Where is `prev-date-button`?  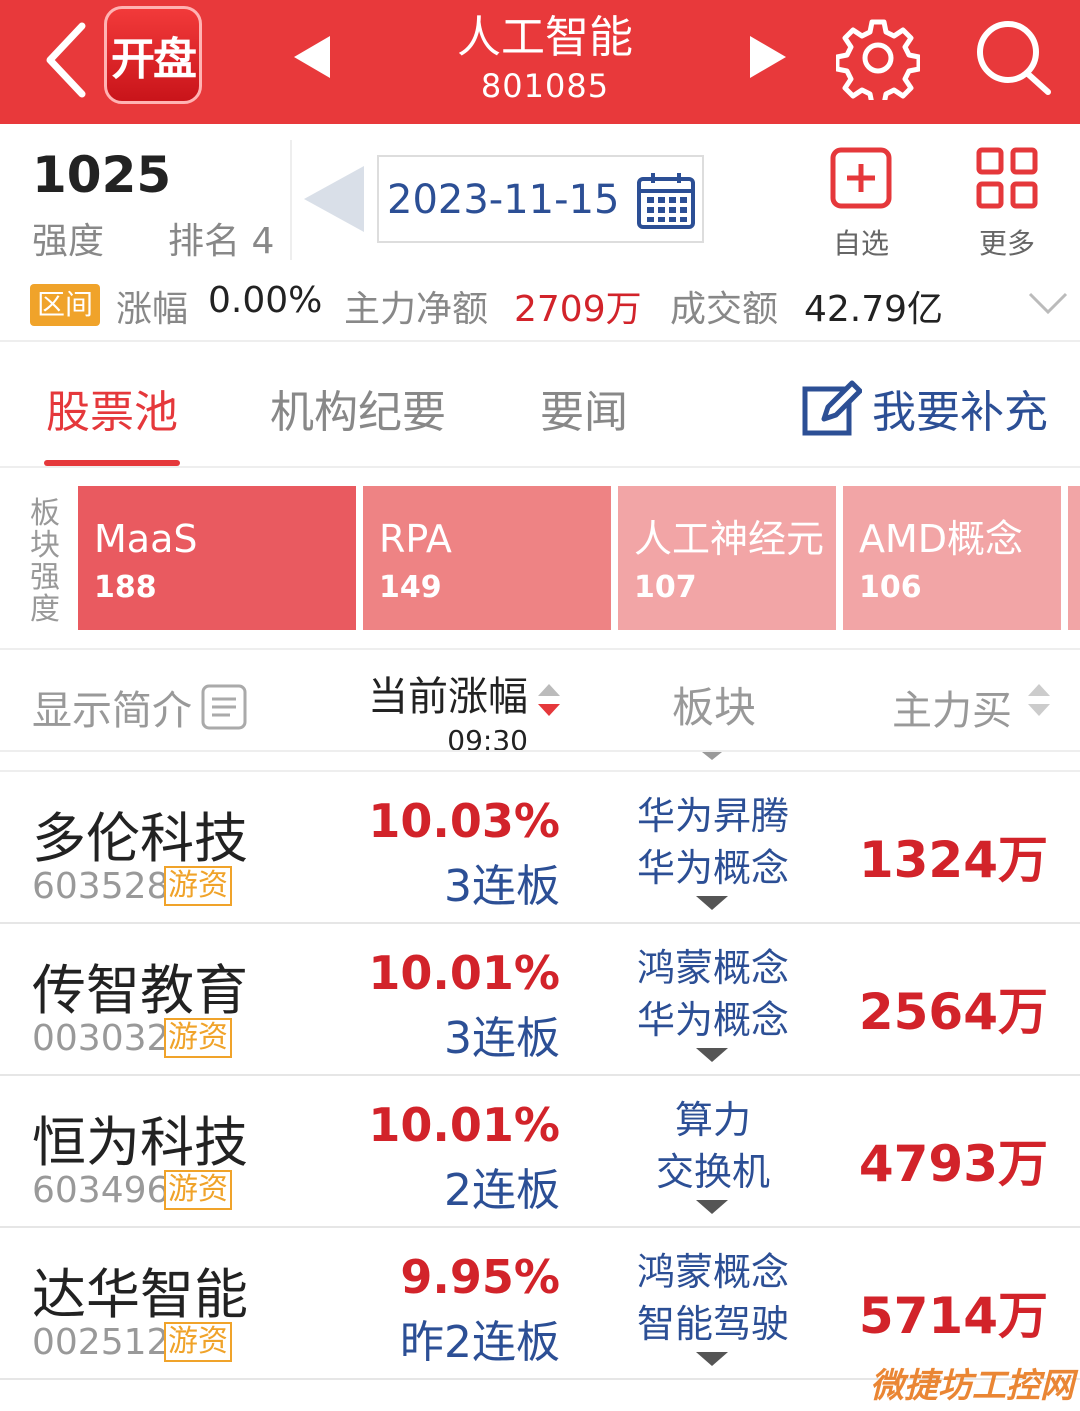 prev-date-button is located at coordinates (334, 201).